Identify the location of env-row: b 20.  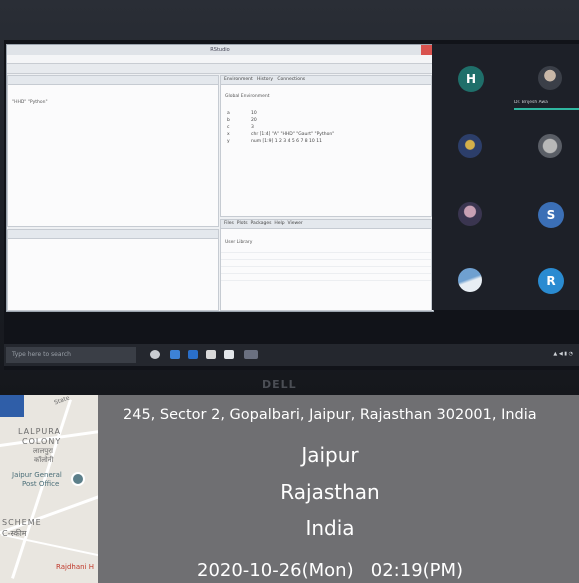
(326, 120).